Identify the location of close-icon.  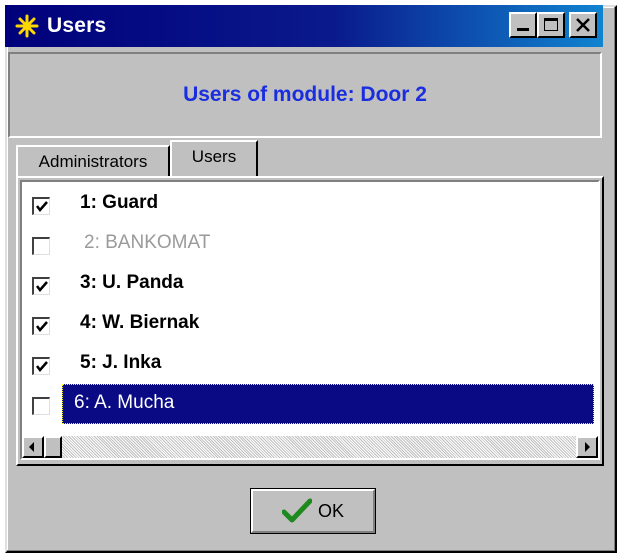
(583, 25).